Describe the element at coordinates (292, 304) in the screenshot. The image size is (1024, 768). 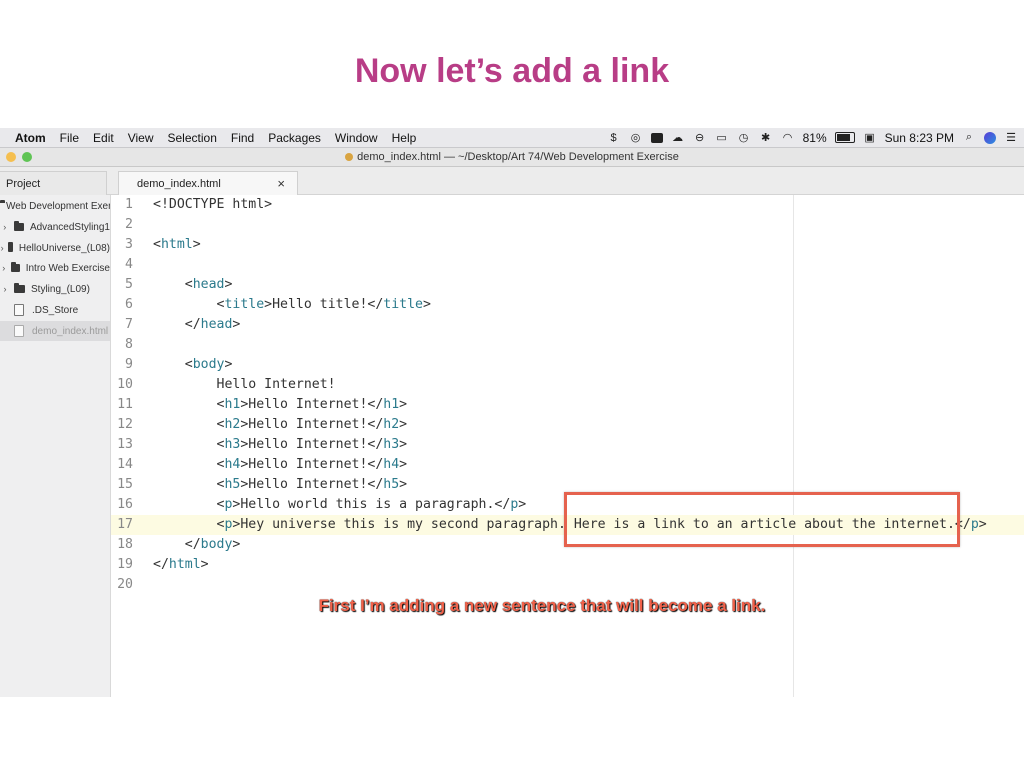
I see `code-text: <title>Hello title!</title>` at that location.